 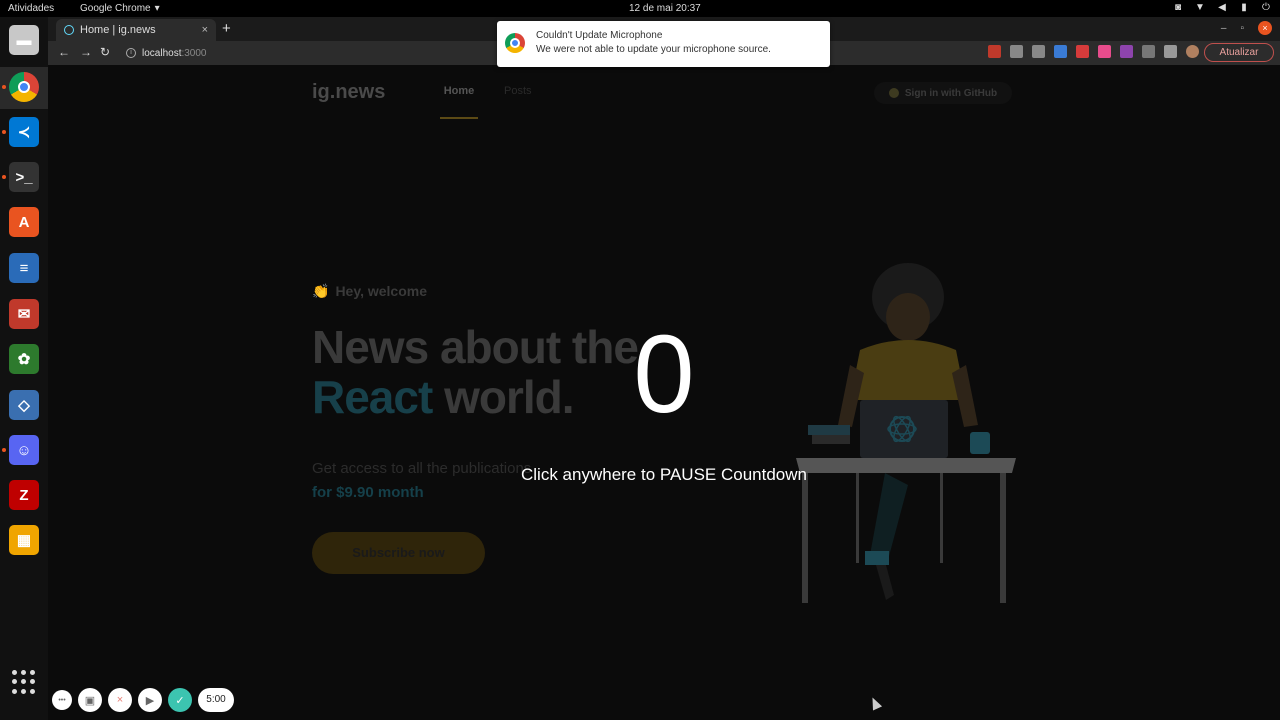 What do you see at coordinates (1200, 8) in the screenshot?
I see `wifi-icon: ▼` at bounding box center [1200, 8].